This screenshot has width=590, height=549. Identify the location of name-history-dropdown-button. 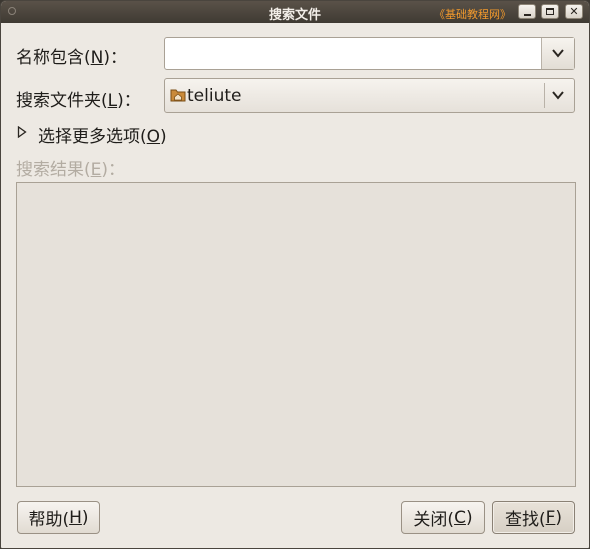
(557, 53).